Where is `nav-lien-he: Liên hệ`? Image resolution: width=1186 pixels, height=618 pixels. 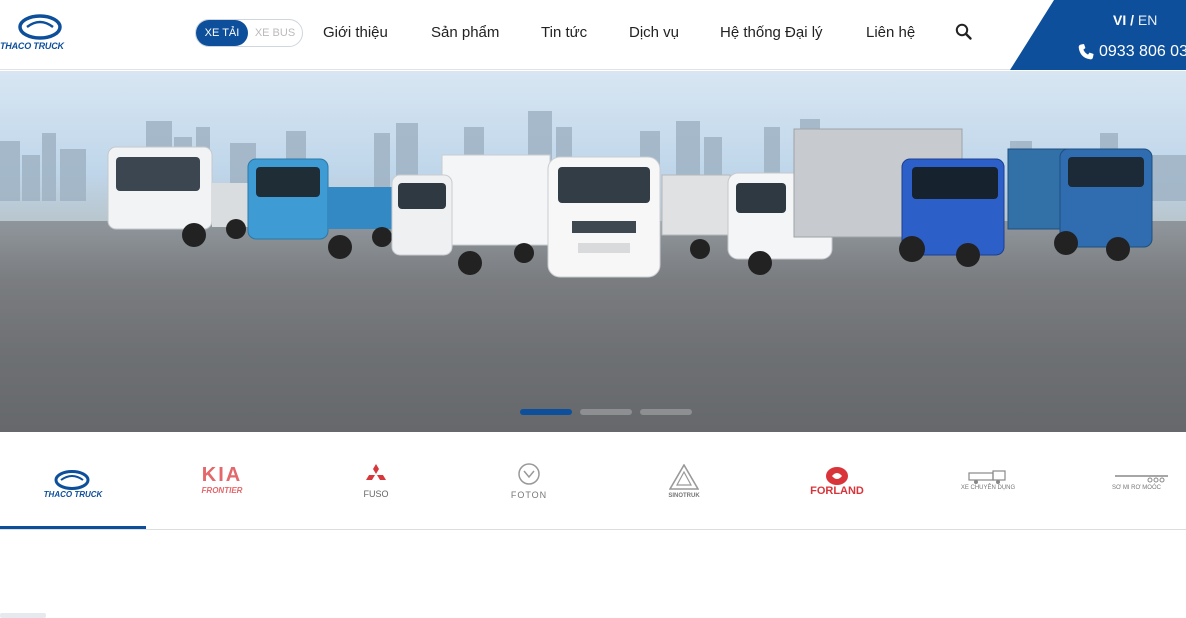 nav-lien-he: Liên hệ is located at coordinates (890, 32).